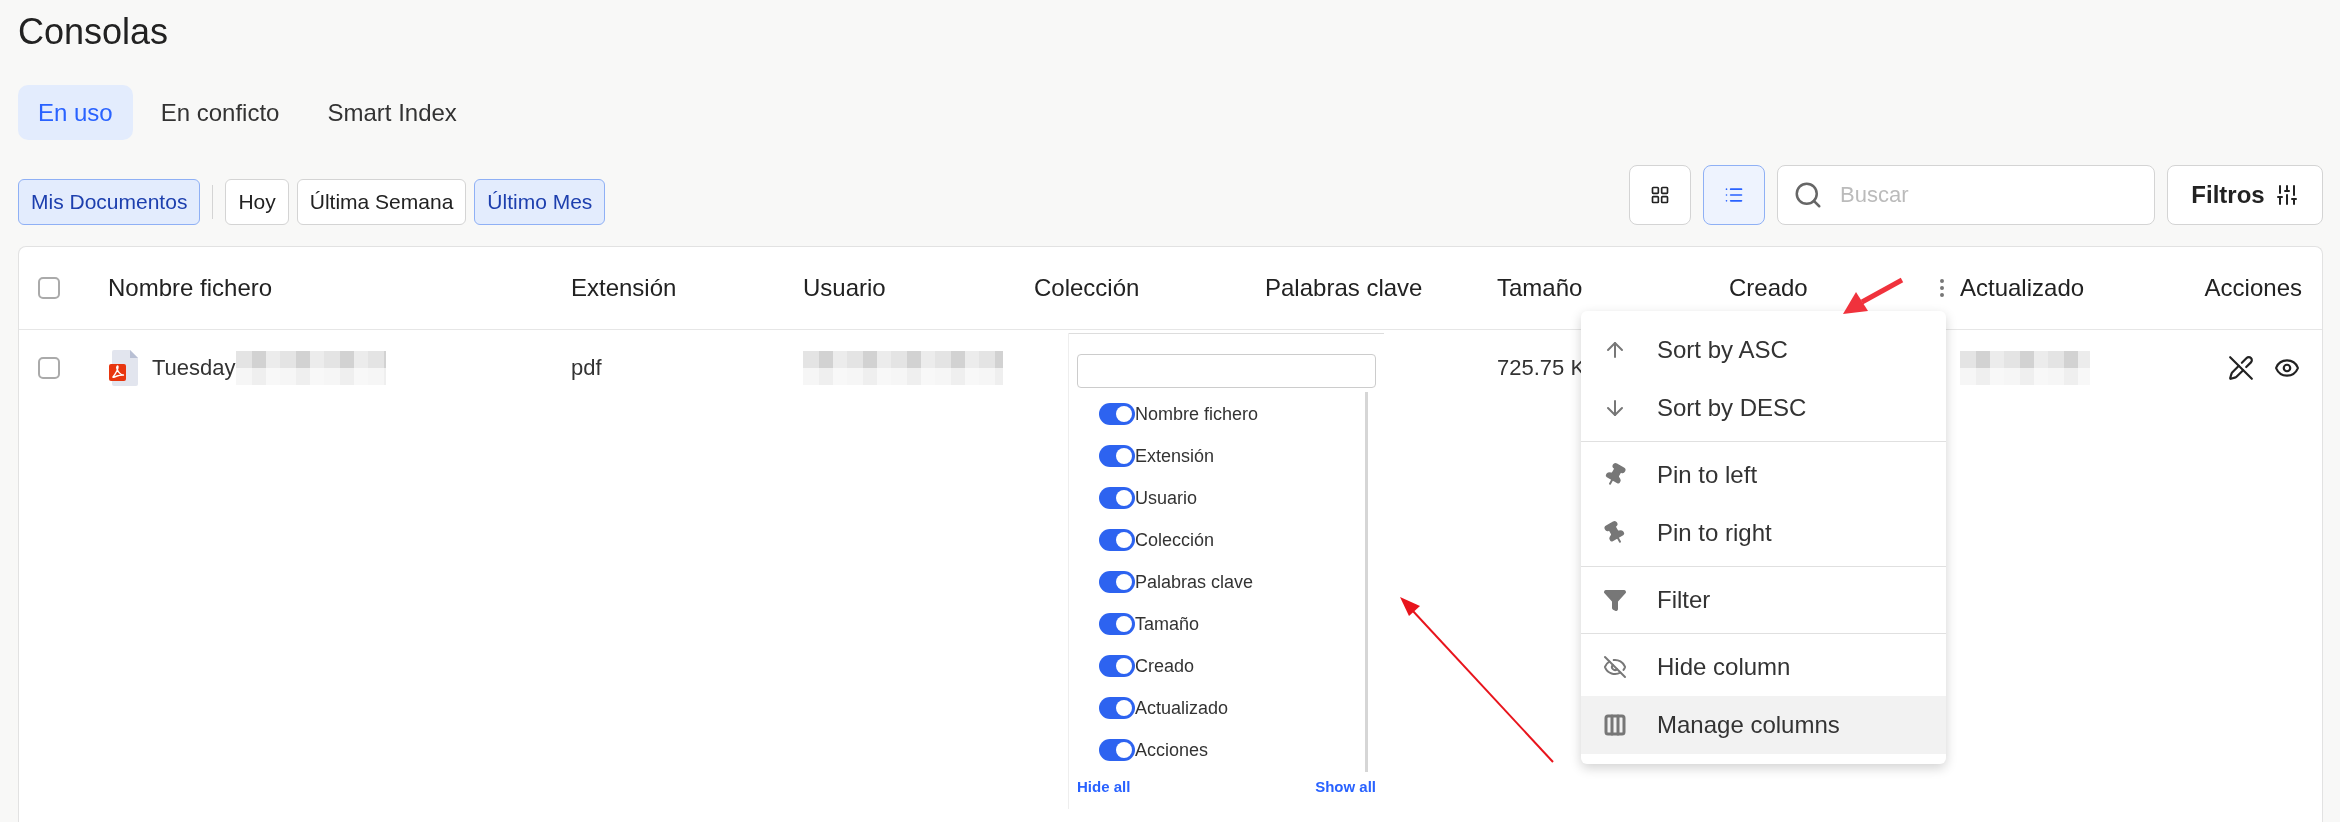  What do you see at coordinates (540, 202) in the screenshot?
I see `filter-chip: Último Mes` at bounding box center [540, 202].